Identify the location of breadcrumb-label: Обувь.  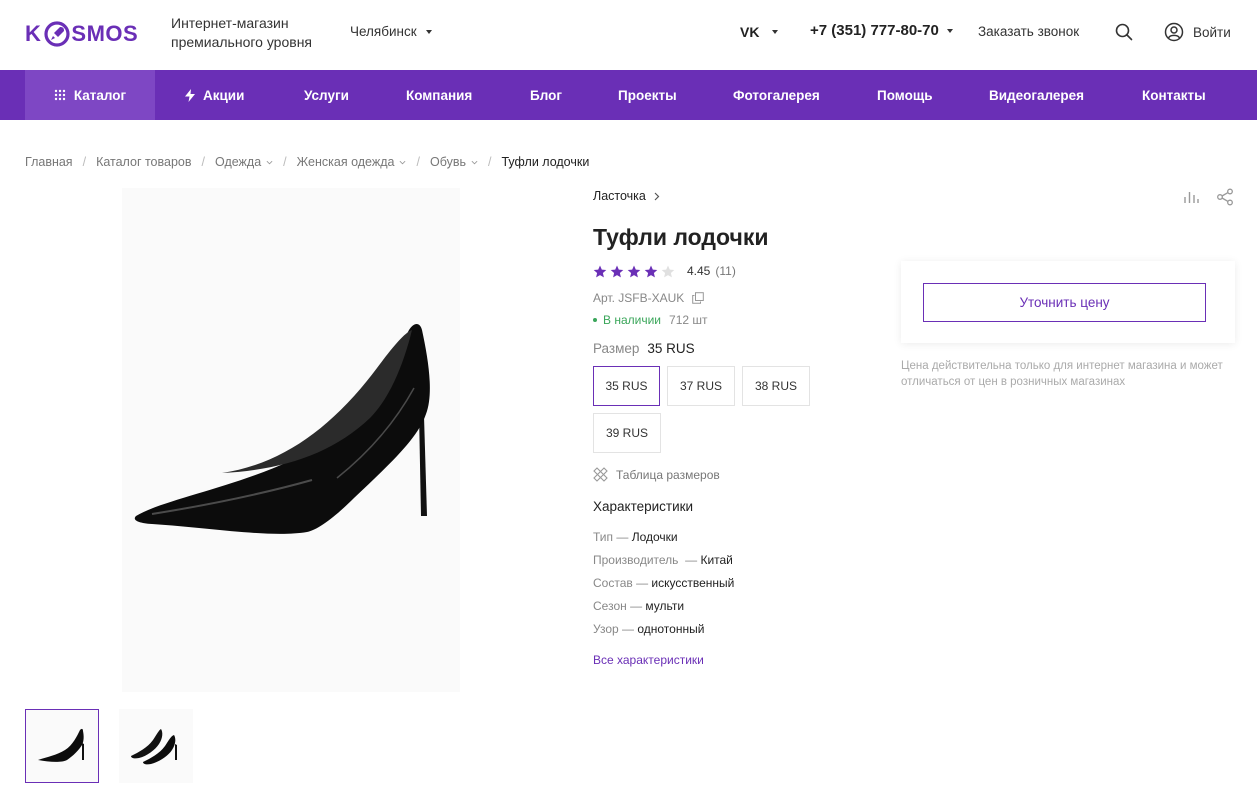
(447, 162).